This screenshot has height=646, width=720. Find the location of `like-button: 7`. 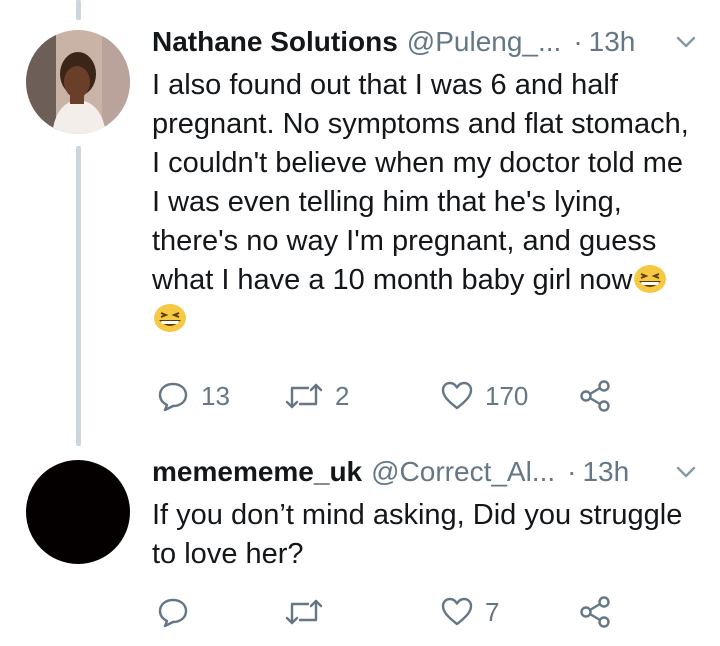

like-button: 7 is located at coordinates (469, 612).